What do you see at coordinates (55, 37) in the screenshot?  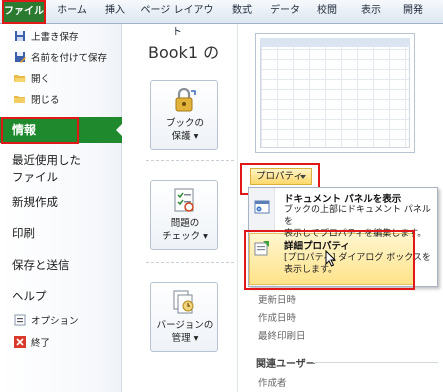 I see `nav-save-label: 上書き保存` at bounding box center [55, 37].